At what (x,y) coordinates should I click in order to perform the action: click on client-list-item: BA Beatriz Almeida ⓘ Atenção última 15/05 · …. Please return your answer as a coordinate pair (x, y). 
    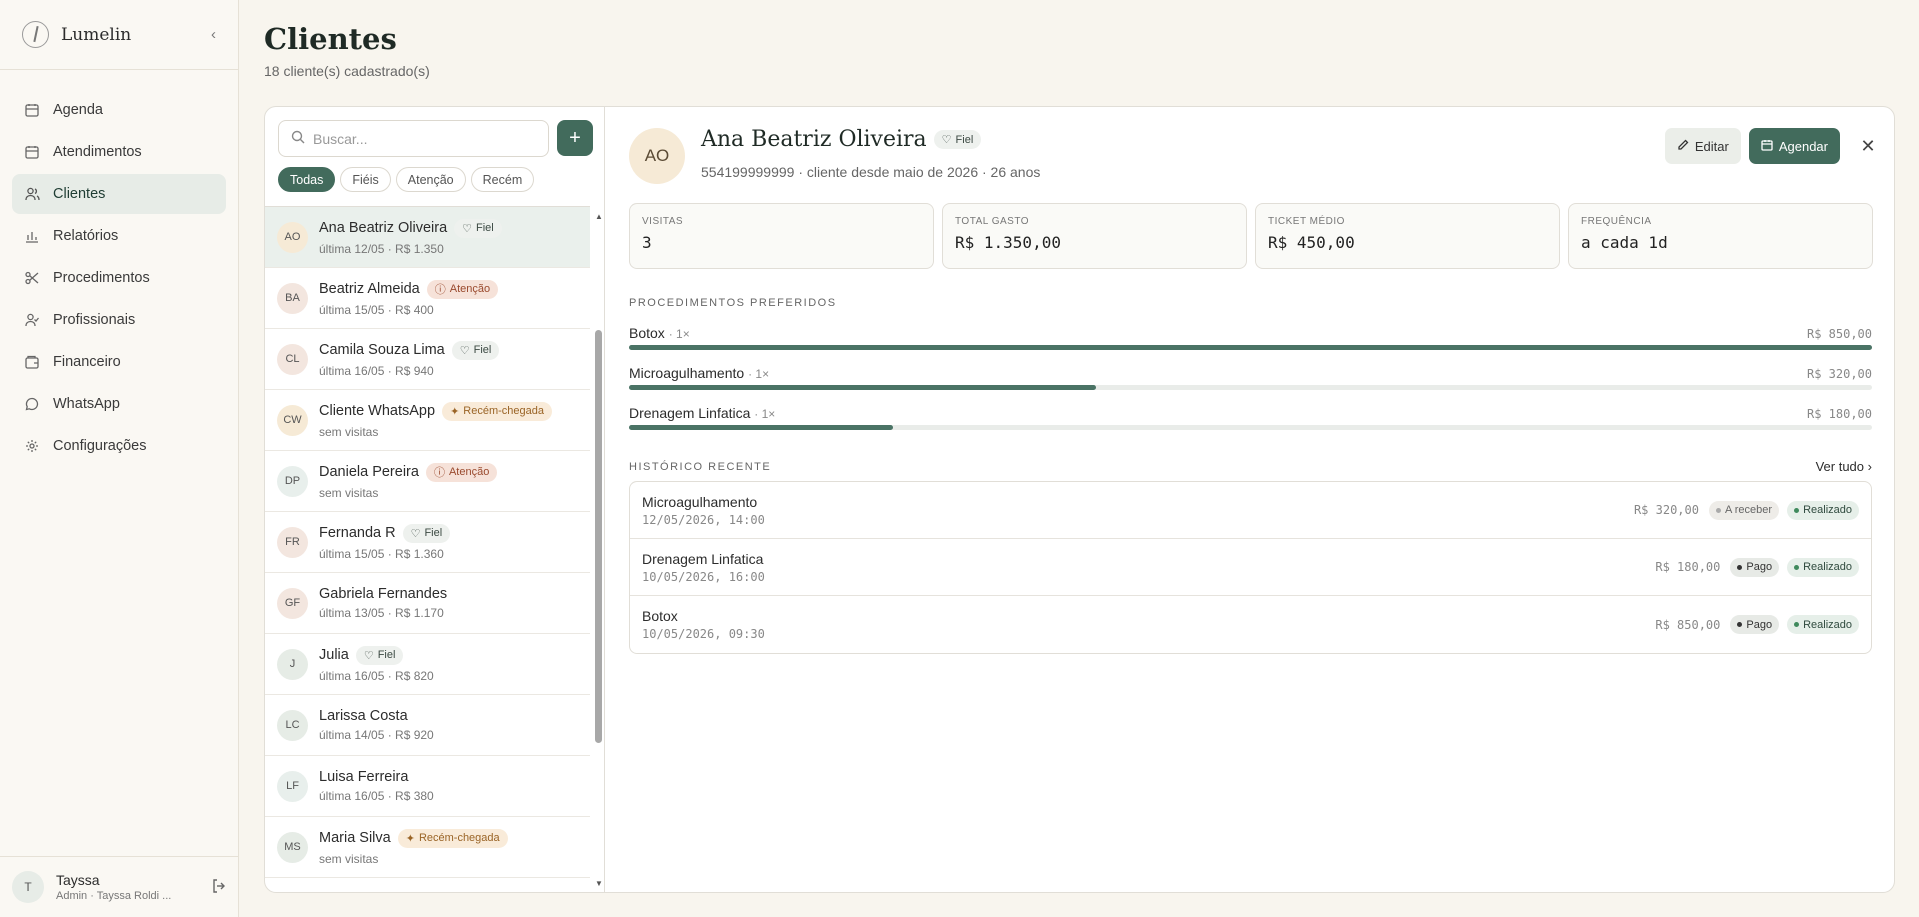
    Looking at the image, I should click on (427, 298).